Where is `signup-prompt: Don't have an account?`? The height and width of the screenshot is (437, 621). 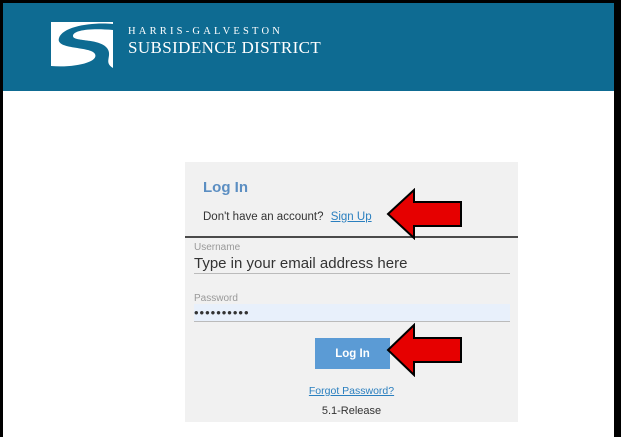 signup-prompt: Don't have an account? is located at coordinates (263, 217).